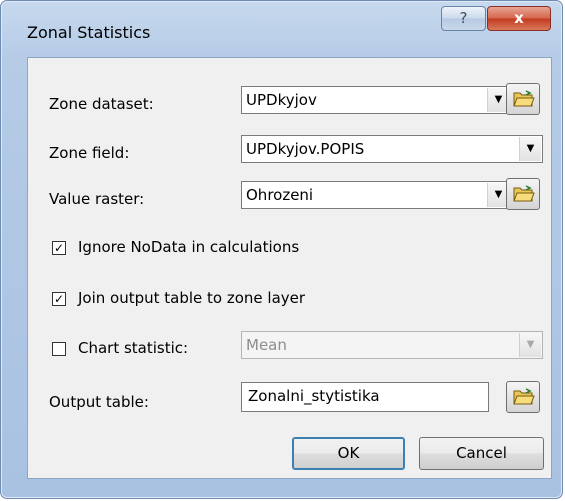 The width and height of the screenshot is (565, 501). Describe the element at coordinates (59, 248) in the screenshot. I see `ignore-nodata-checkbox: ✓` at that location.